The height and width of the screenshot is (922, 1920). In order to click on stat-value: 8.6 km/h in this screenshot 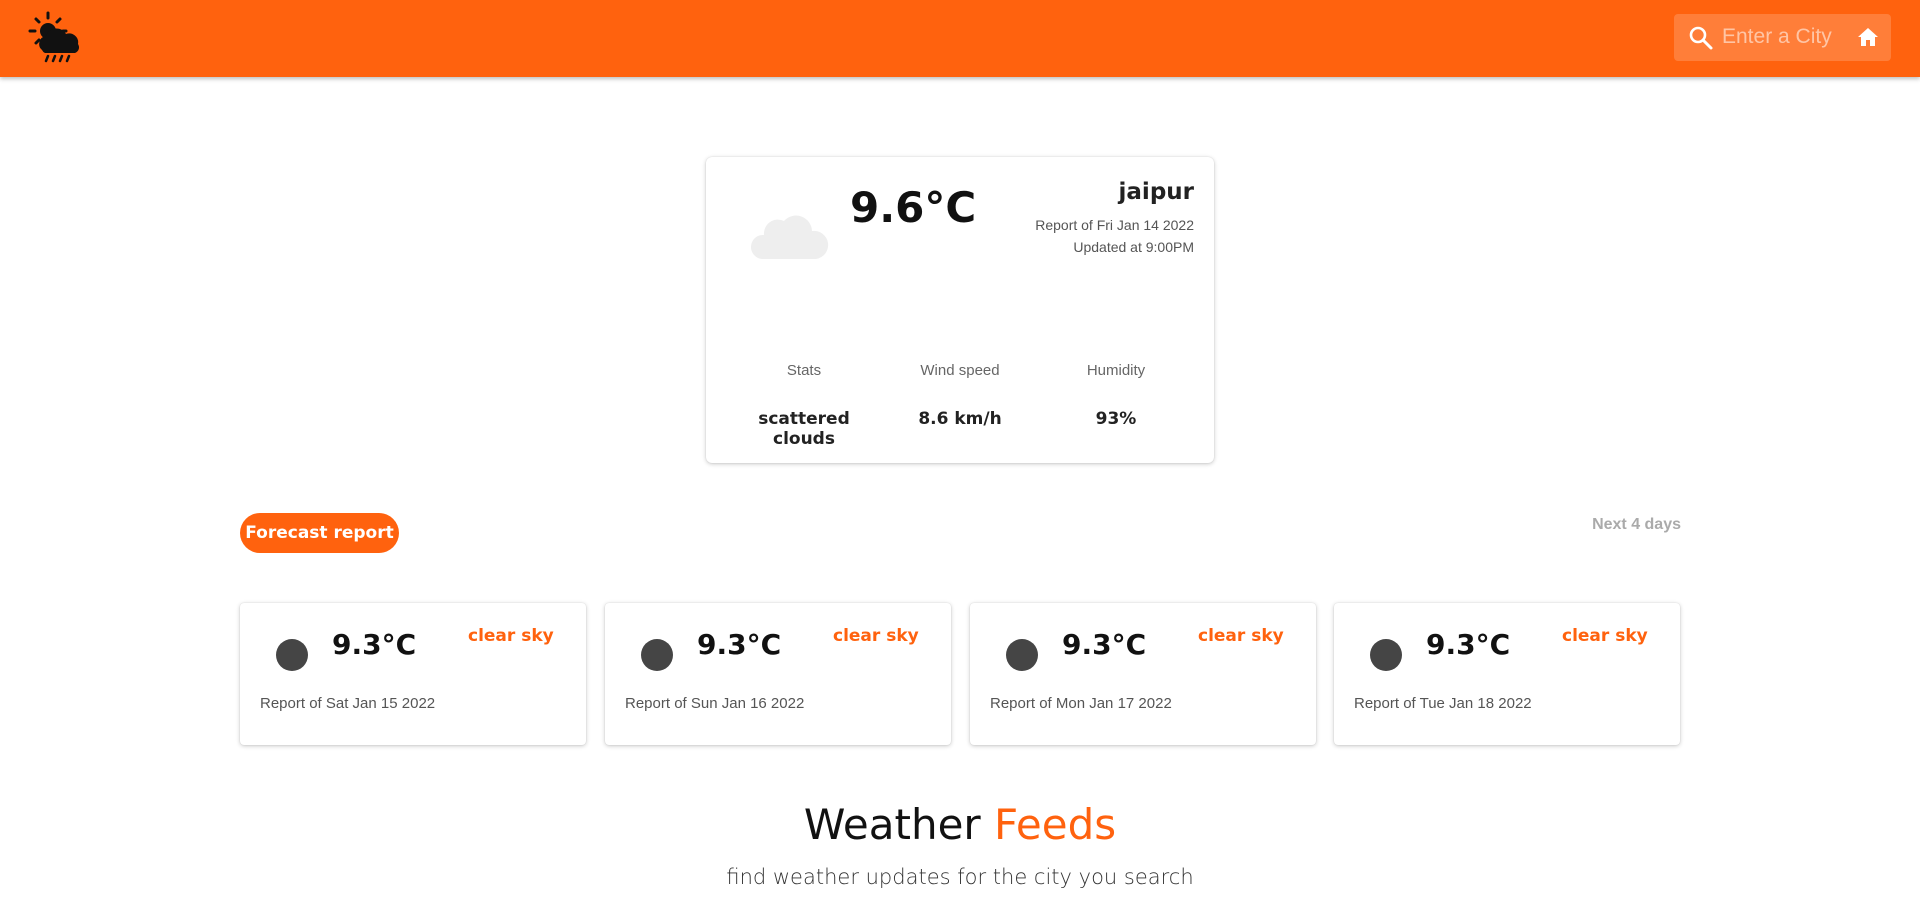, I will do `click(960, 419)`.